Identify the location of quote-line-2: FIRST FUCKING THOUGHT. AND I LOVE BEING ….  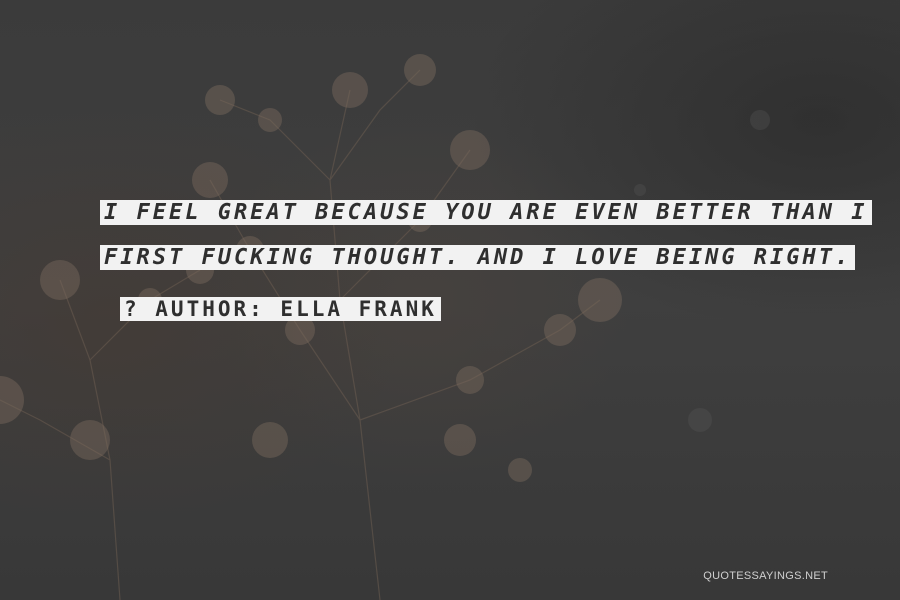
(478, 258).